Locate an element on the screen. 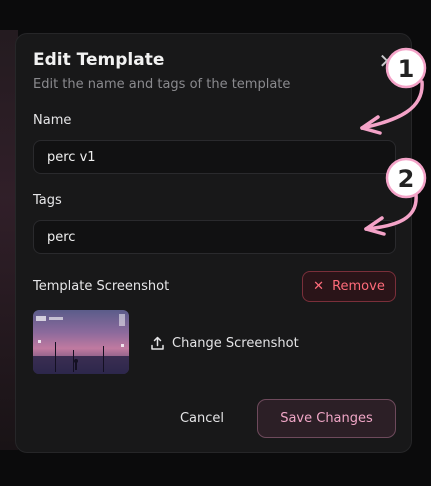  dialog-title: Edit Template is located at coordinates (99, 60).